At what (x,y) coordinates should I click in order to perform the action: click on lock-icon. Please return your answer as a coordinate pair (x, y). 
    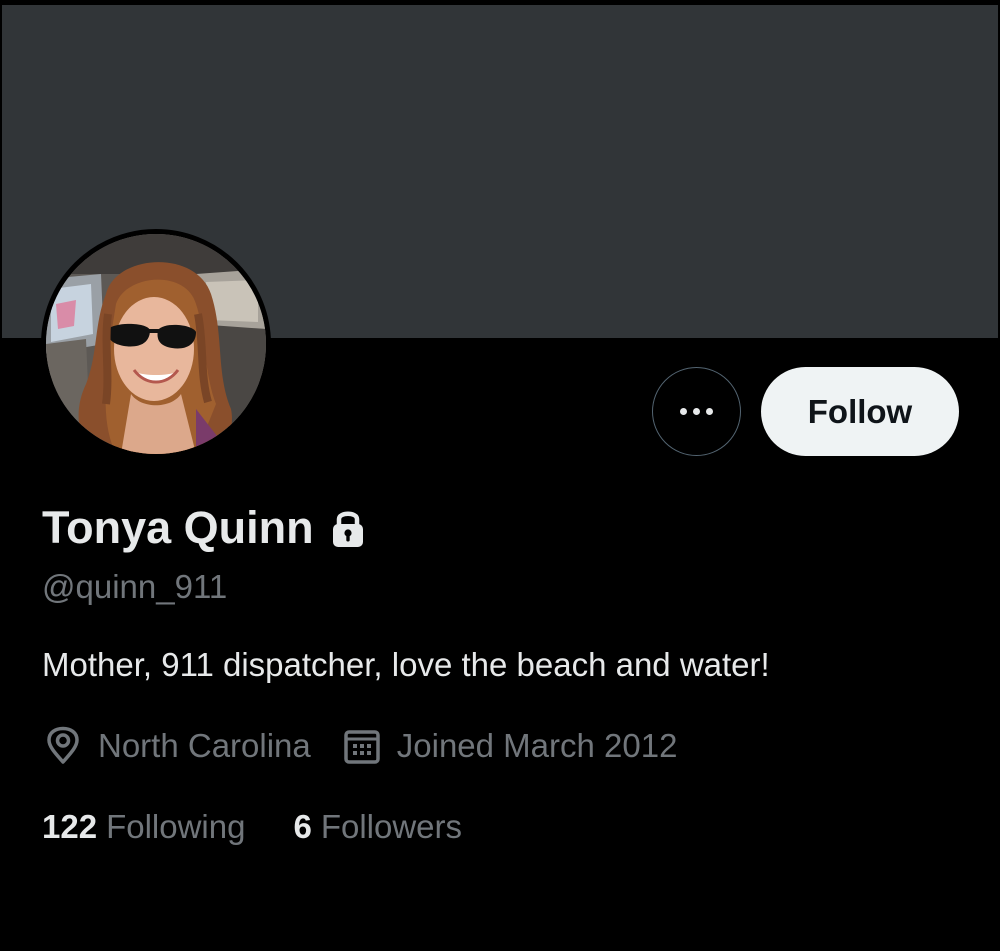
    Looking at the image, I should click on (347, 529).